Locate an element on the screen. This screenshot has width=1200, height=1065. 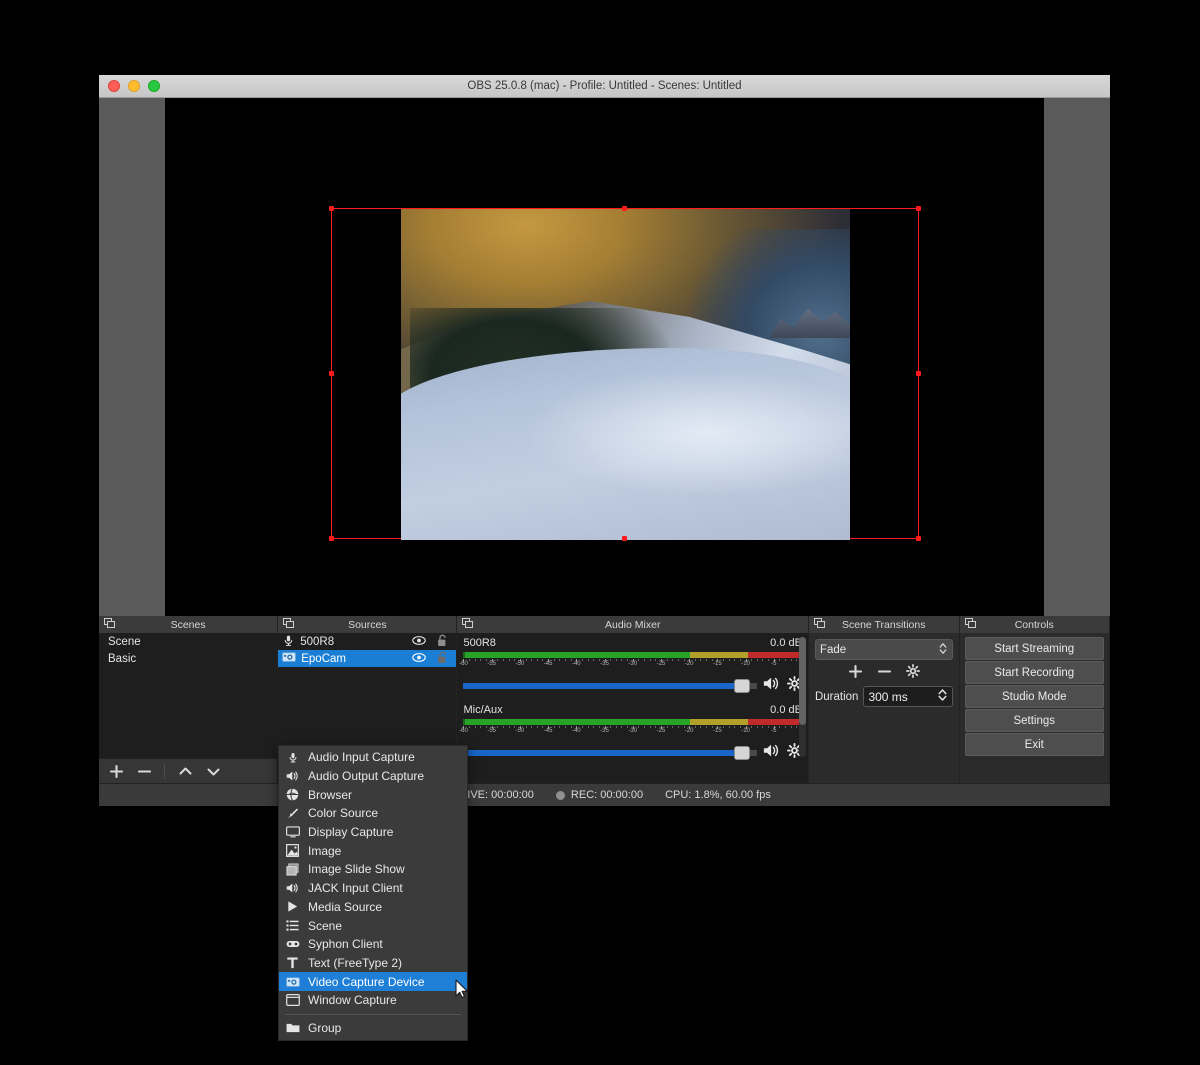
scenes-dock-title: Scenes is located at coordinates (189, 624).